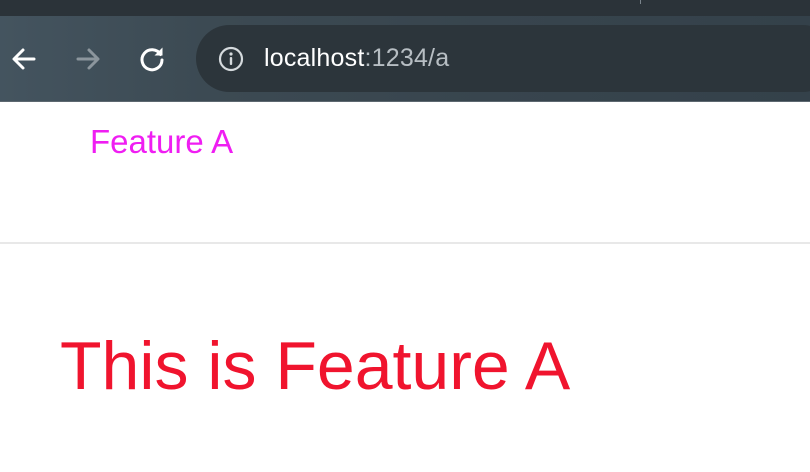  I want to click on arrow-left-icon, so click(24, 59).